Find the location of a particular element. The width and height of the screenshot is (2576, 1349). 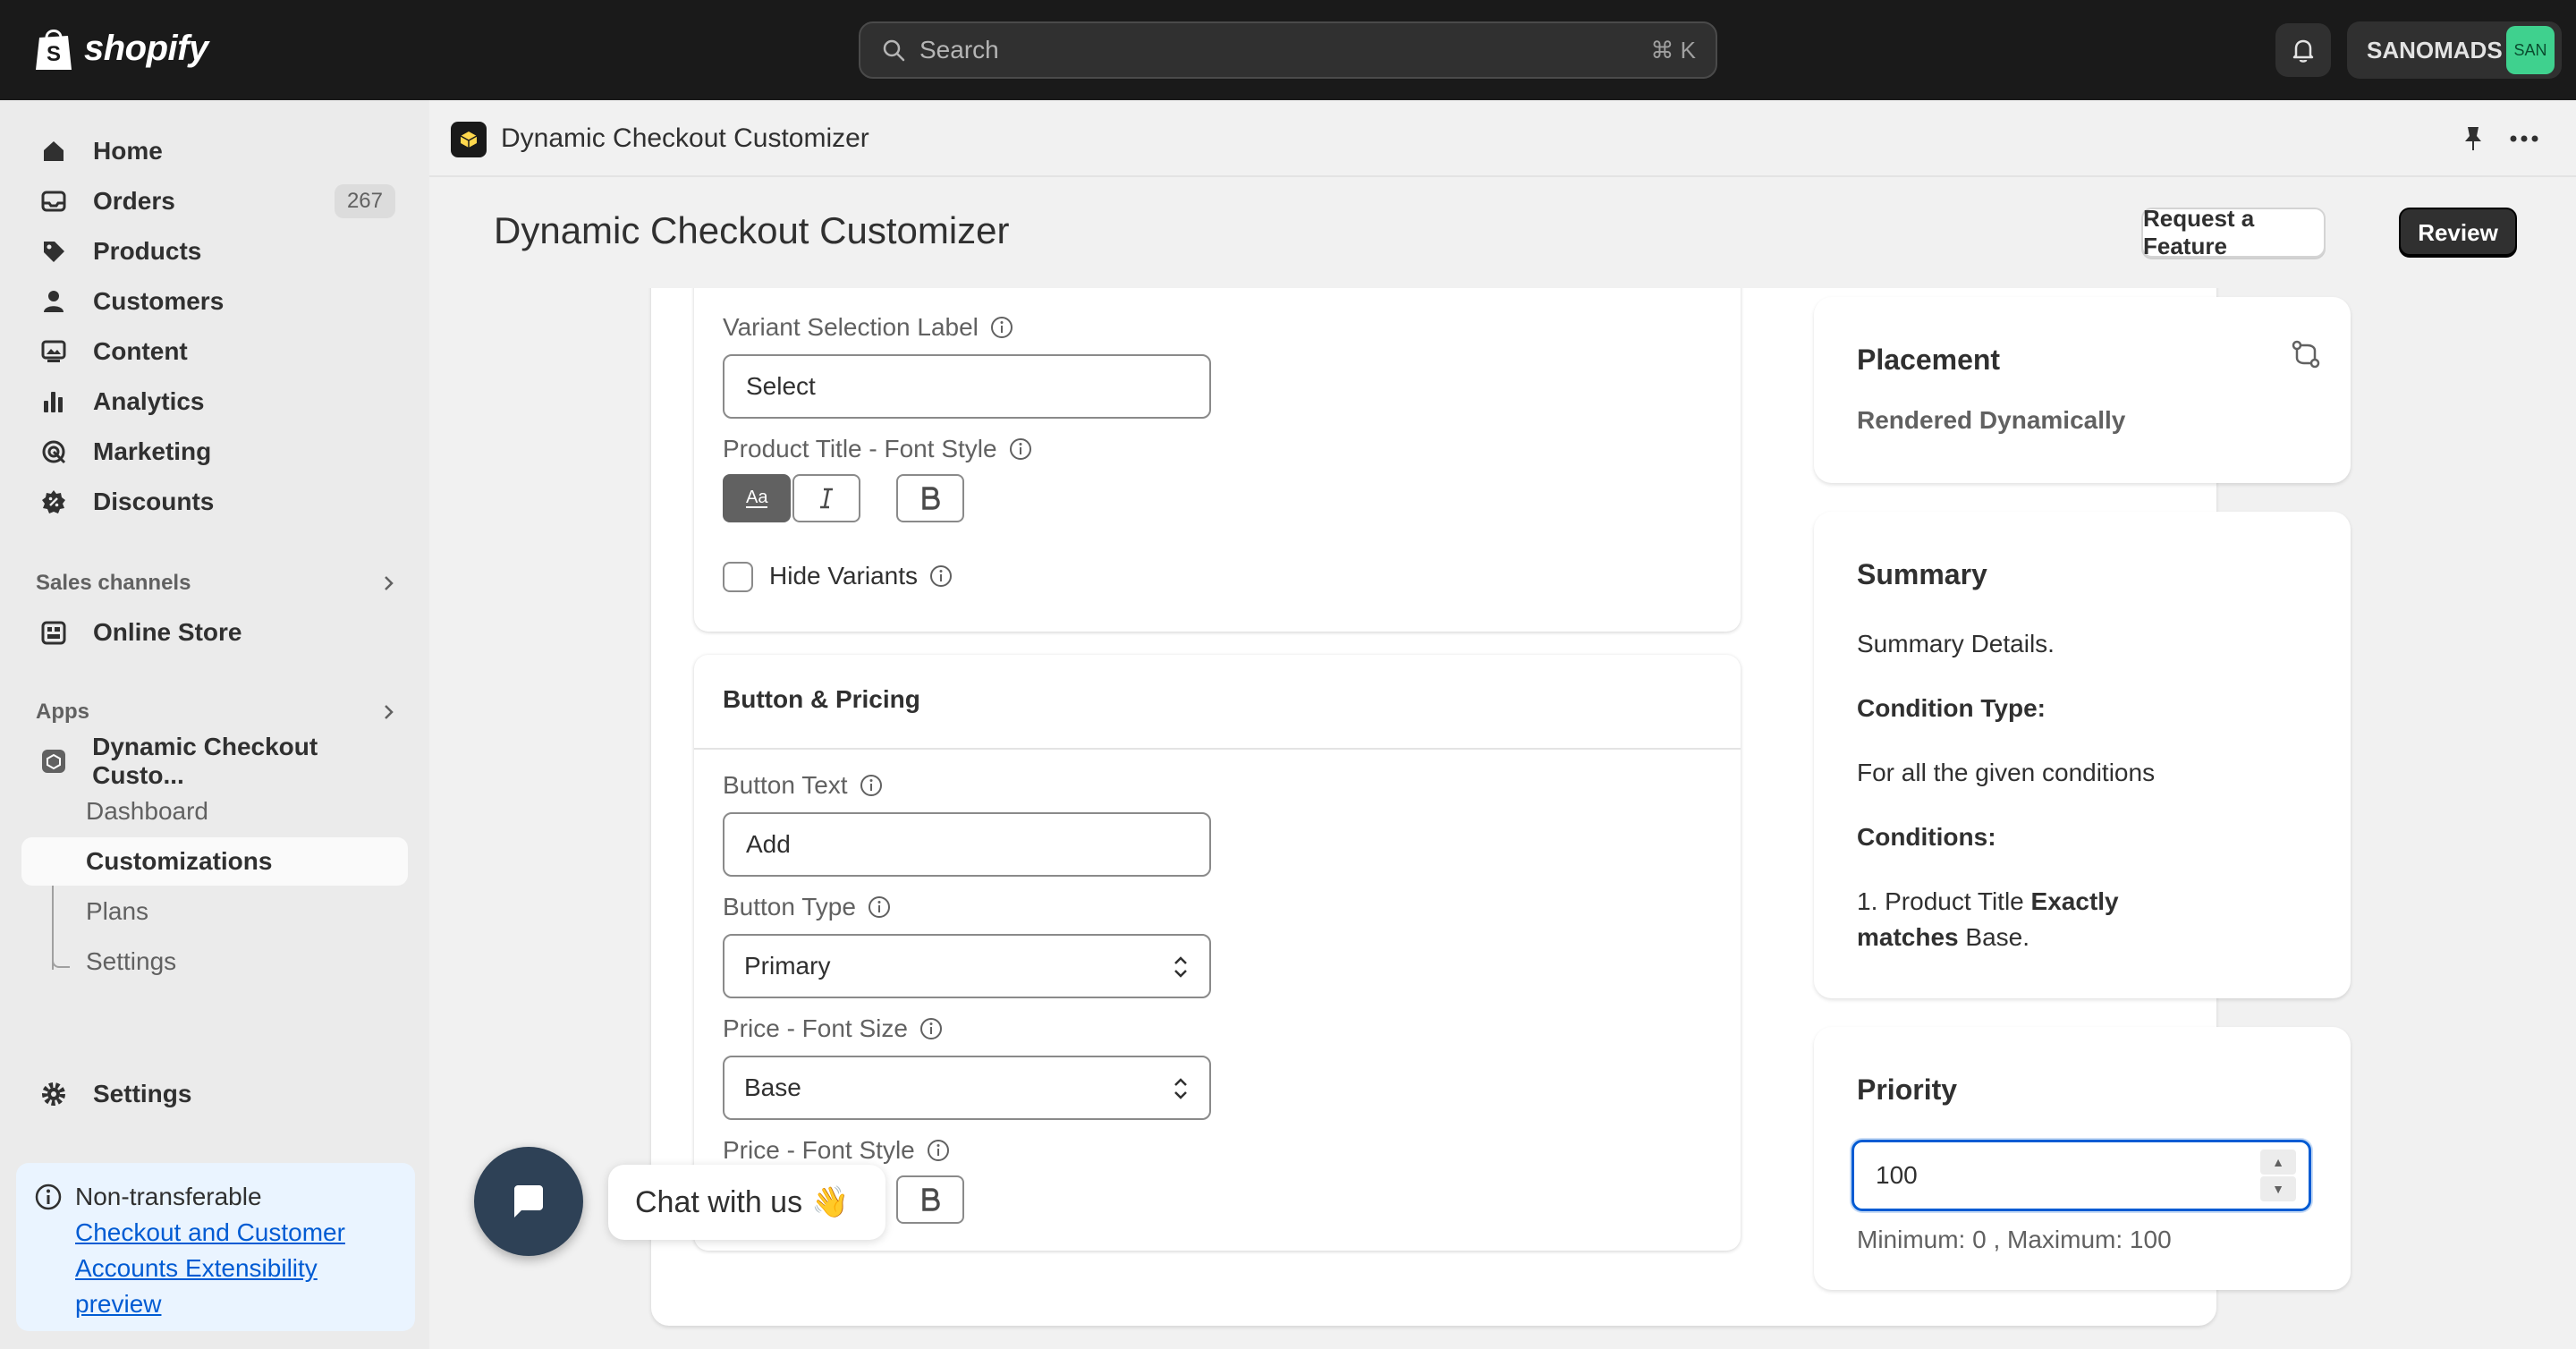

sidebar-item-home: Home is located at coordinates (214, 151).